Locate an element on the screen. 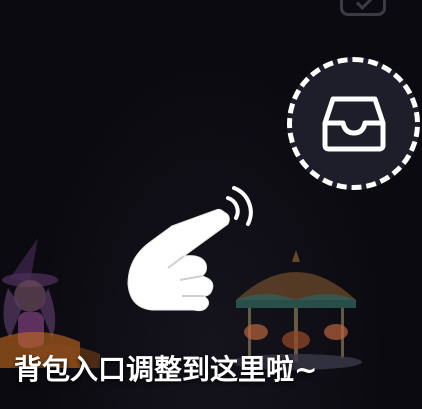  witch-character-art is located at coordinates (55, 303).